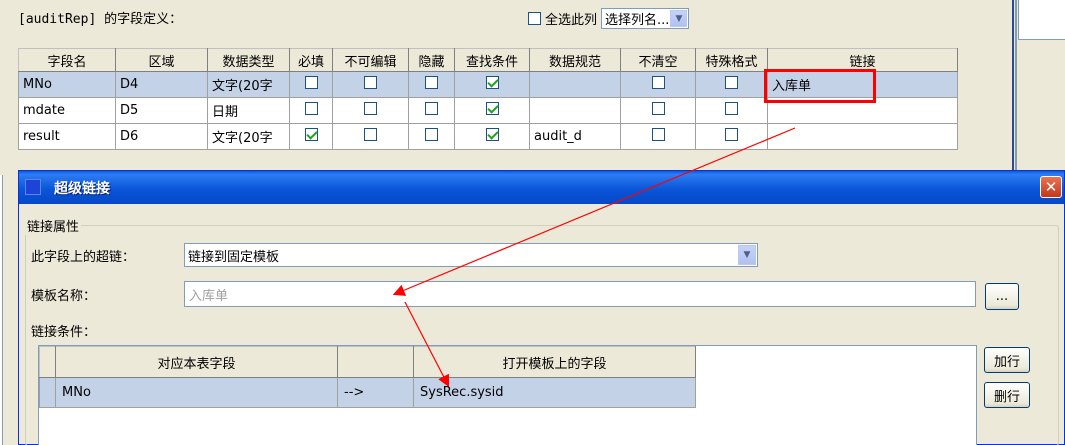 The width and height of the screenshot is (1065, 445). I want to click on condition-grid: 对应本表字段 打开模板上的字段 MNo --> SysRec.sysid, so click(367, 377).